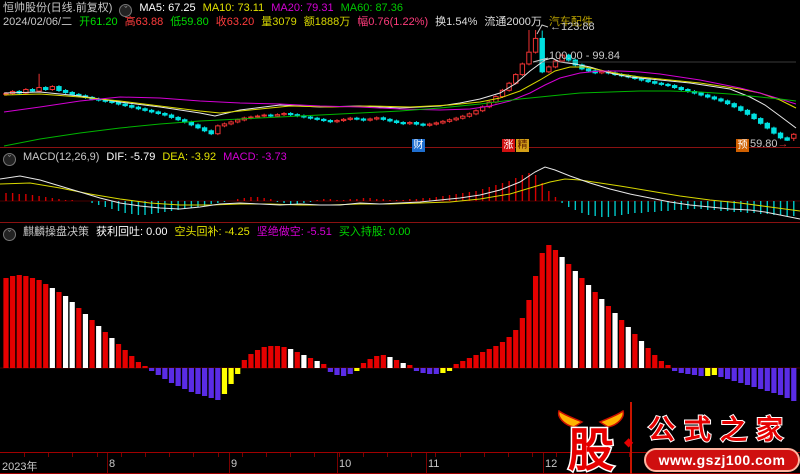  What do you see at coordinates (233, 8) in the screenshot?
I see `ma-value: MA10: 73.11` at bounding box center [233, 8].